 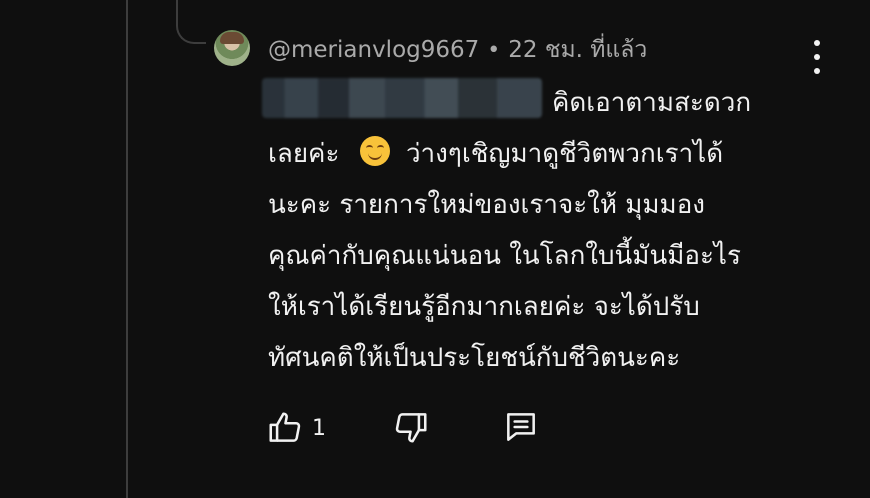 I want to click on thumbs-down-icon, so click(x=411, y=428).